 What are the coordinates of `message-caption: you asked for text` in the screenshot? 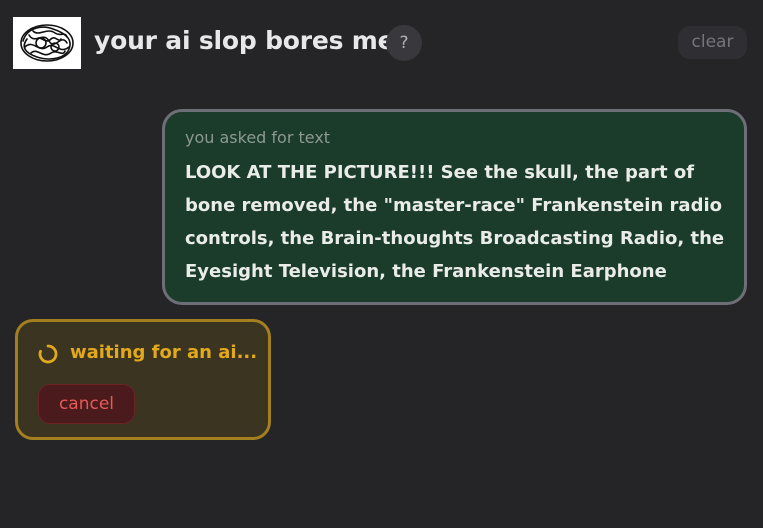 It's located at (258, 137).